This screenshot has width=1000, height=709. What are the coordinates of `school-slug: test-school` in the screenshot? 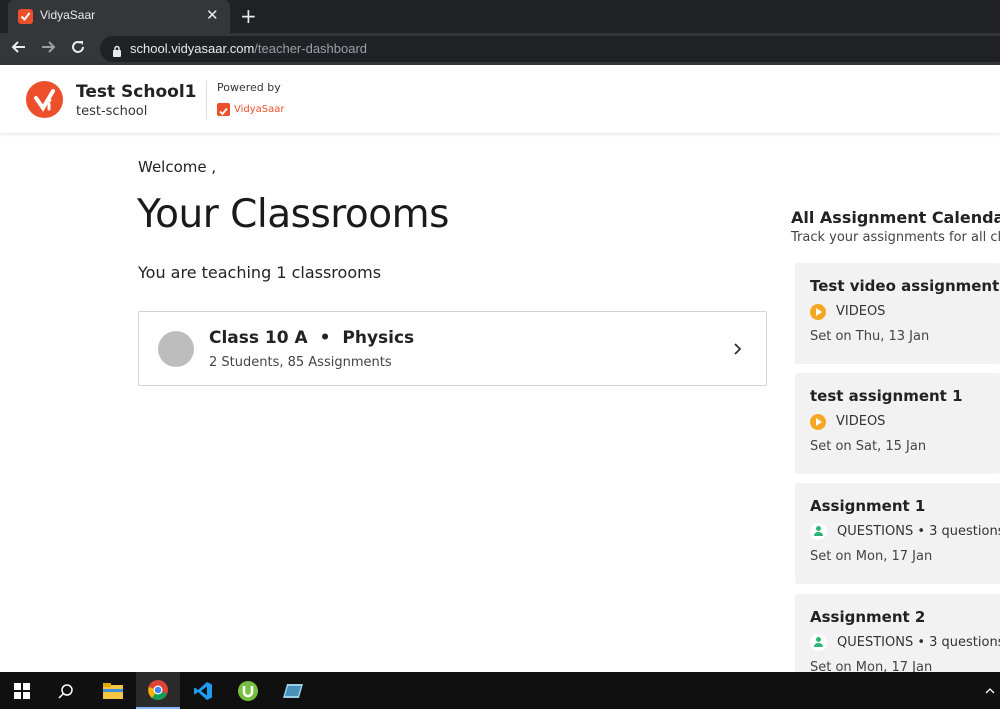 It's located at (112, 111).